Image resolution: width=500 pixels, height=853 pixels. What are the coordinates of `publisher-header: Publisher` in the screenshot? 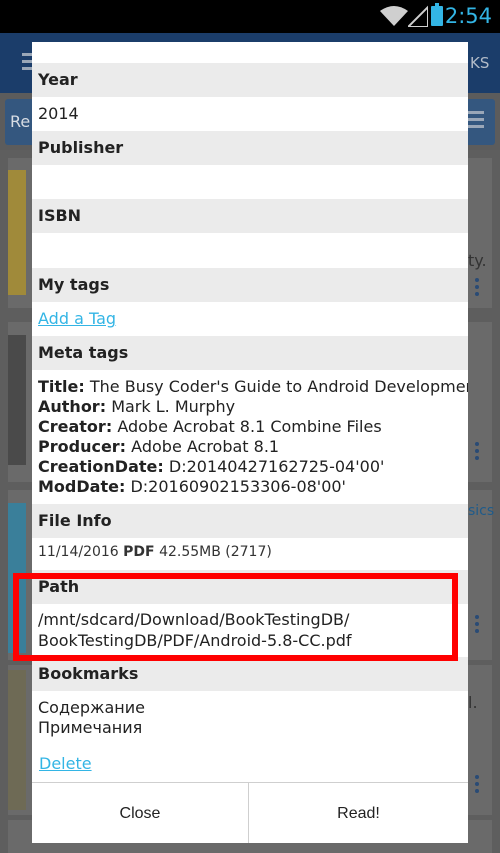 It's located at (250, 148).